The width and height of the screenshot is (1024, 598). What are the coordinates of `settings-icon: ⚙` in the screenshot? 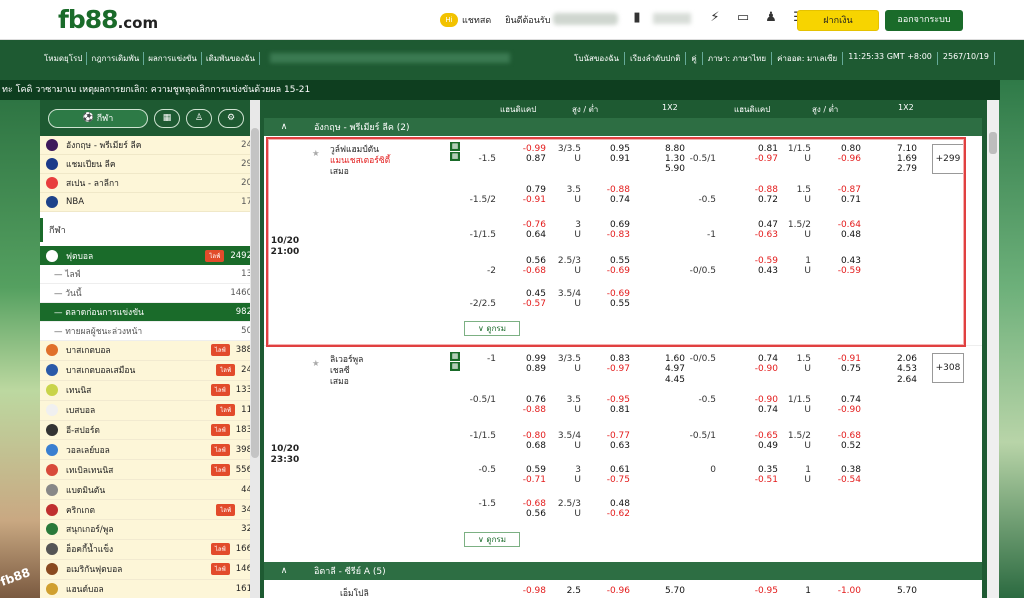 It's located at (231, 118).